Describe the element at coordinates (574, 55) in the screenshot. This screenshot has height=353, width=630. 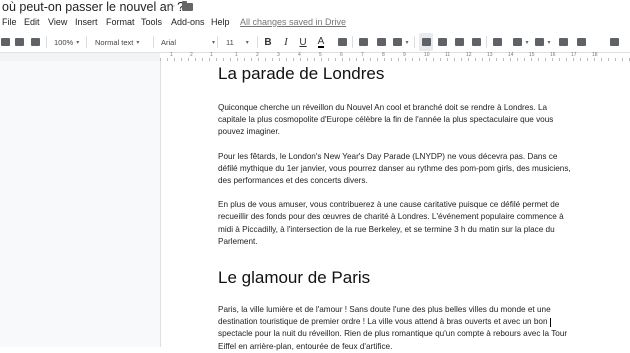
I see `ruler-number: 17` at that location.